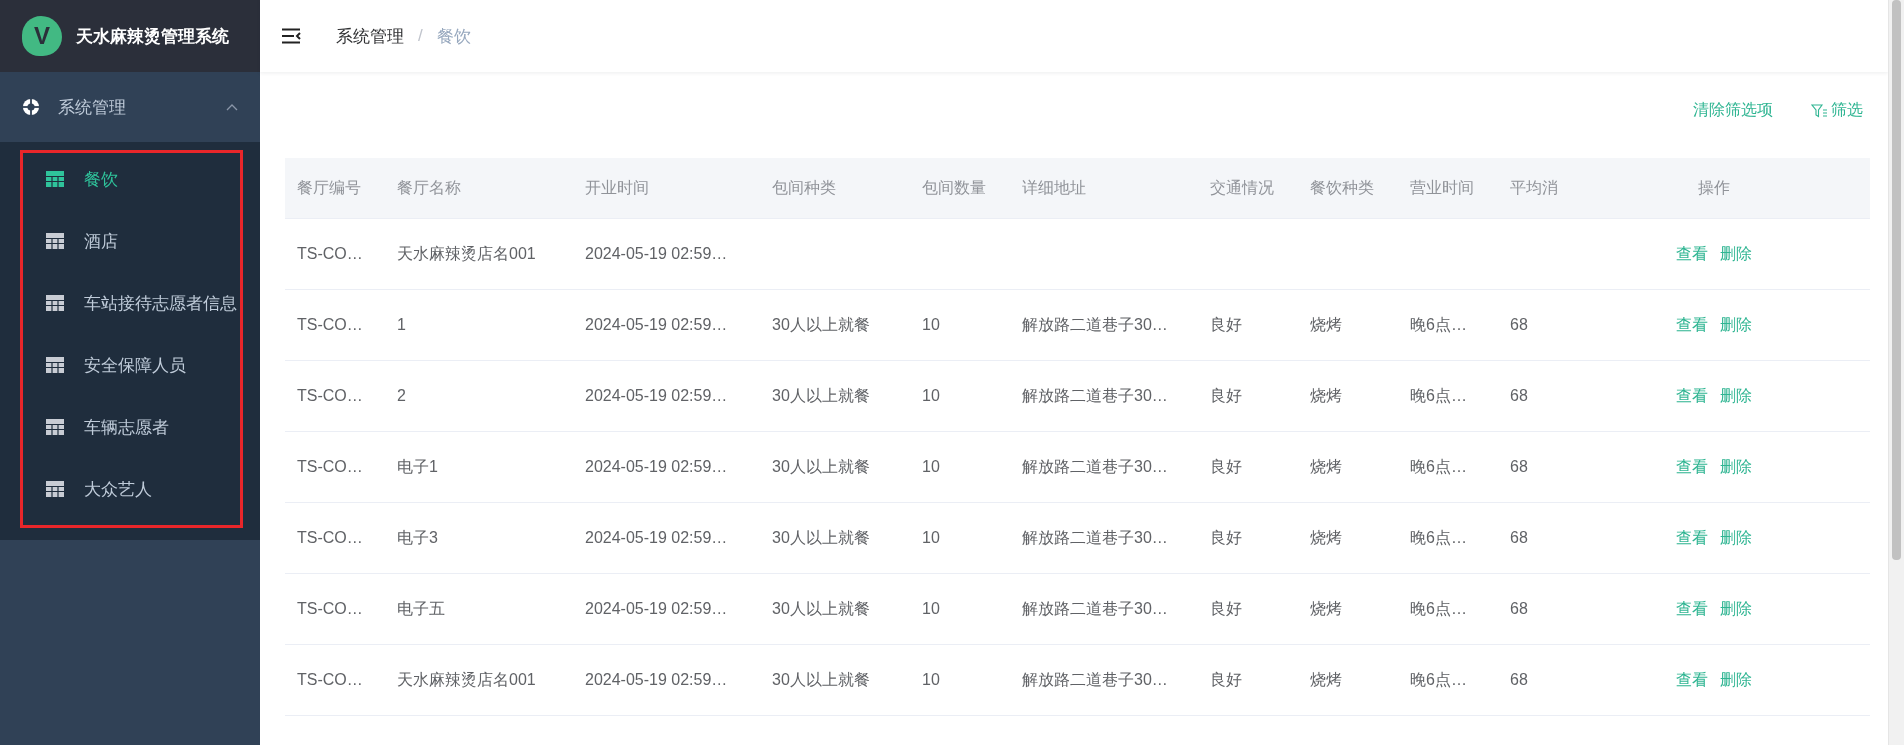  Describe the element at coordinates (1733, 110) in the screenshot. I see `clear-filters-link: 清除筛选项` at that location.